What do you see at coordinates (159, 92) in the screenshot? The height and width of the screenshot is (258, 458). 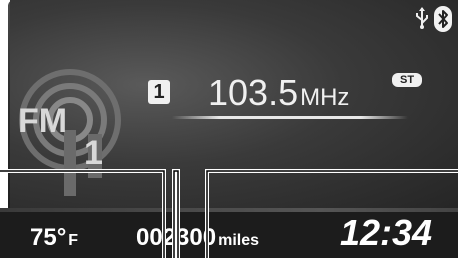 I see `preset-badge: 1` at bounding box center [159, 92].